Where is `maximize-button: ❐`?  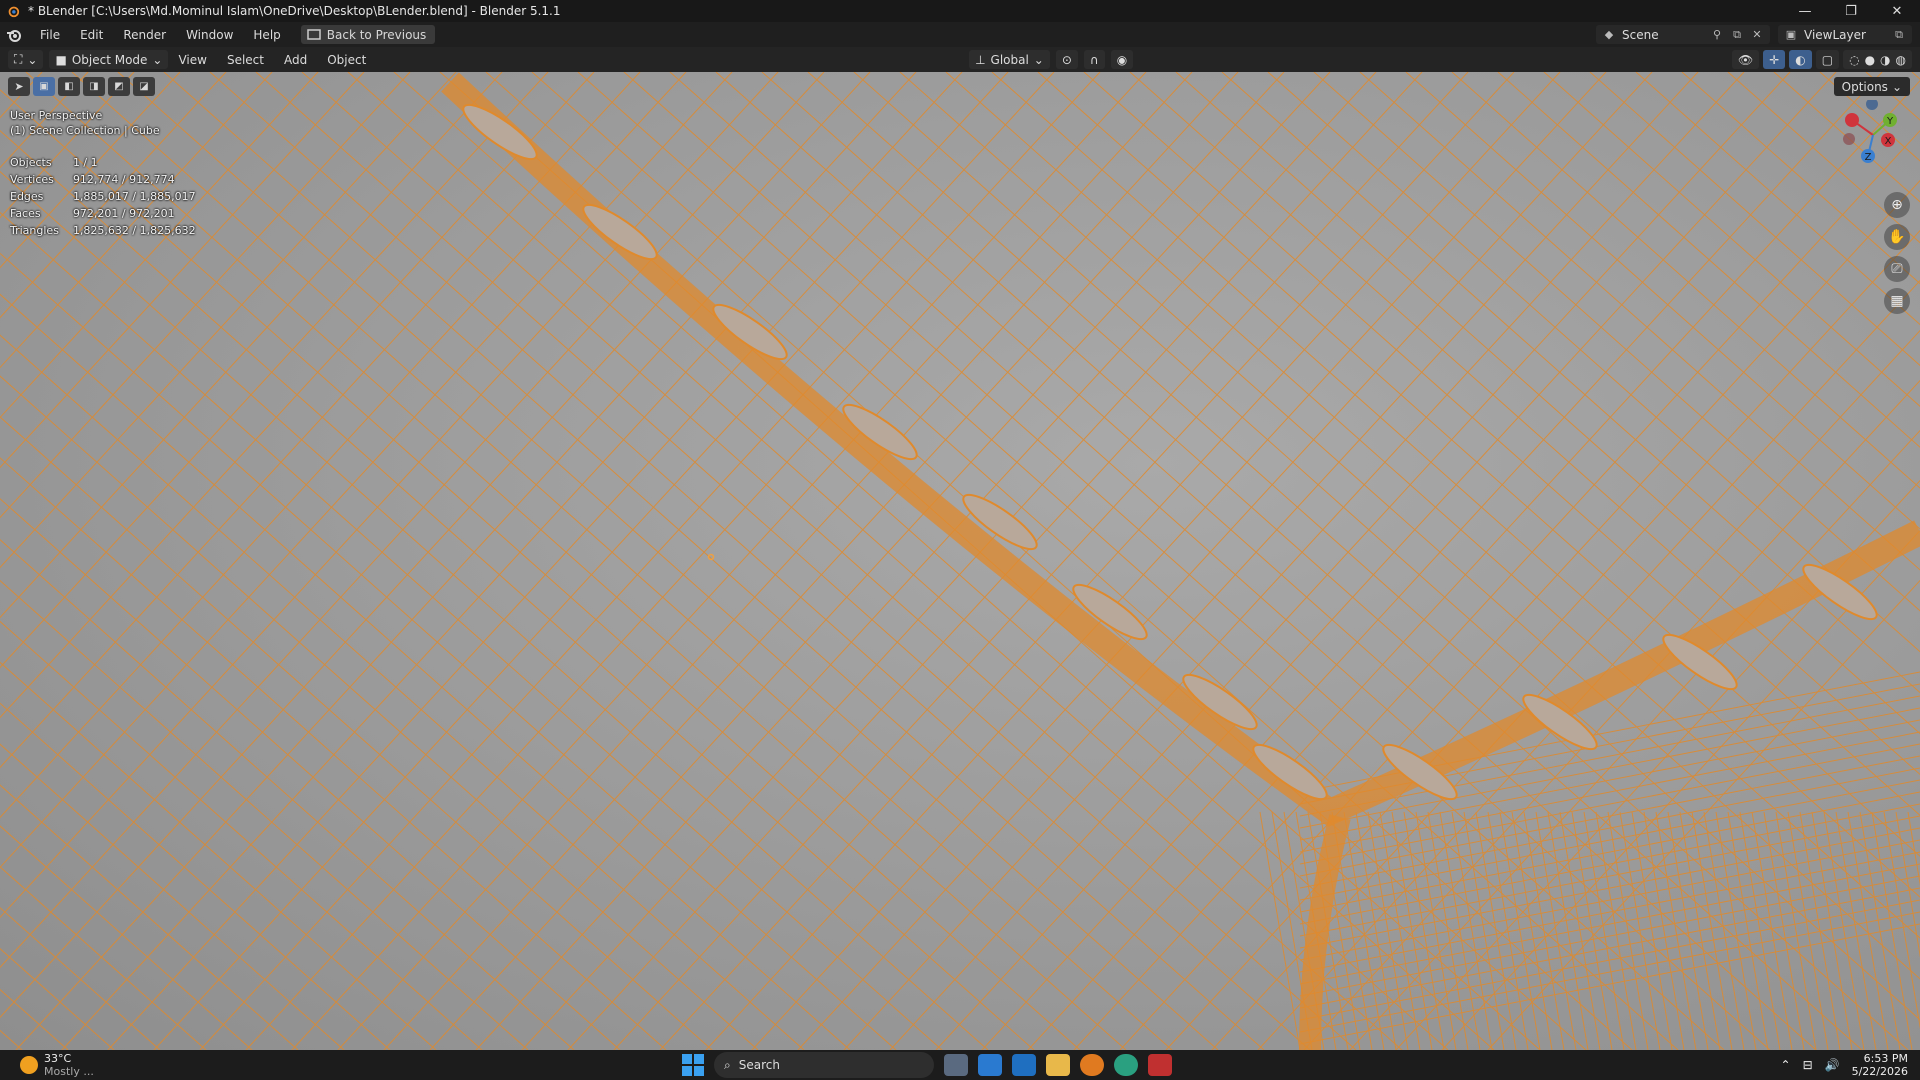 maximize-button: ❐ is located at coordinates (1851, 11).